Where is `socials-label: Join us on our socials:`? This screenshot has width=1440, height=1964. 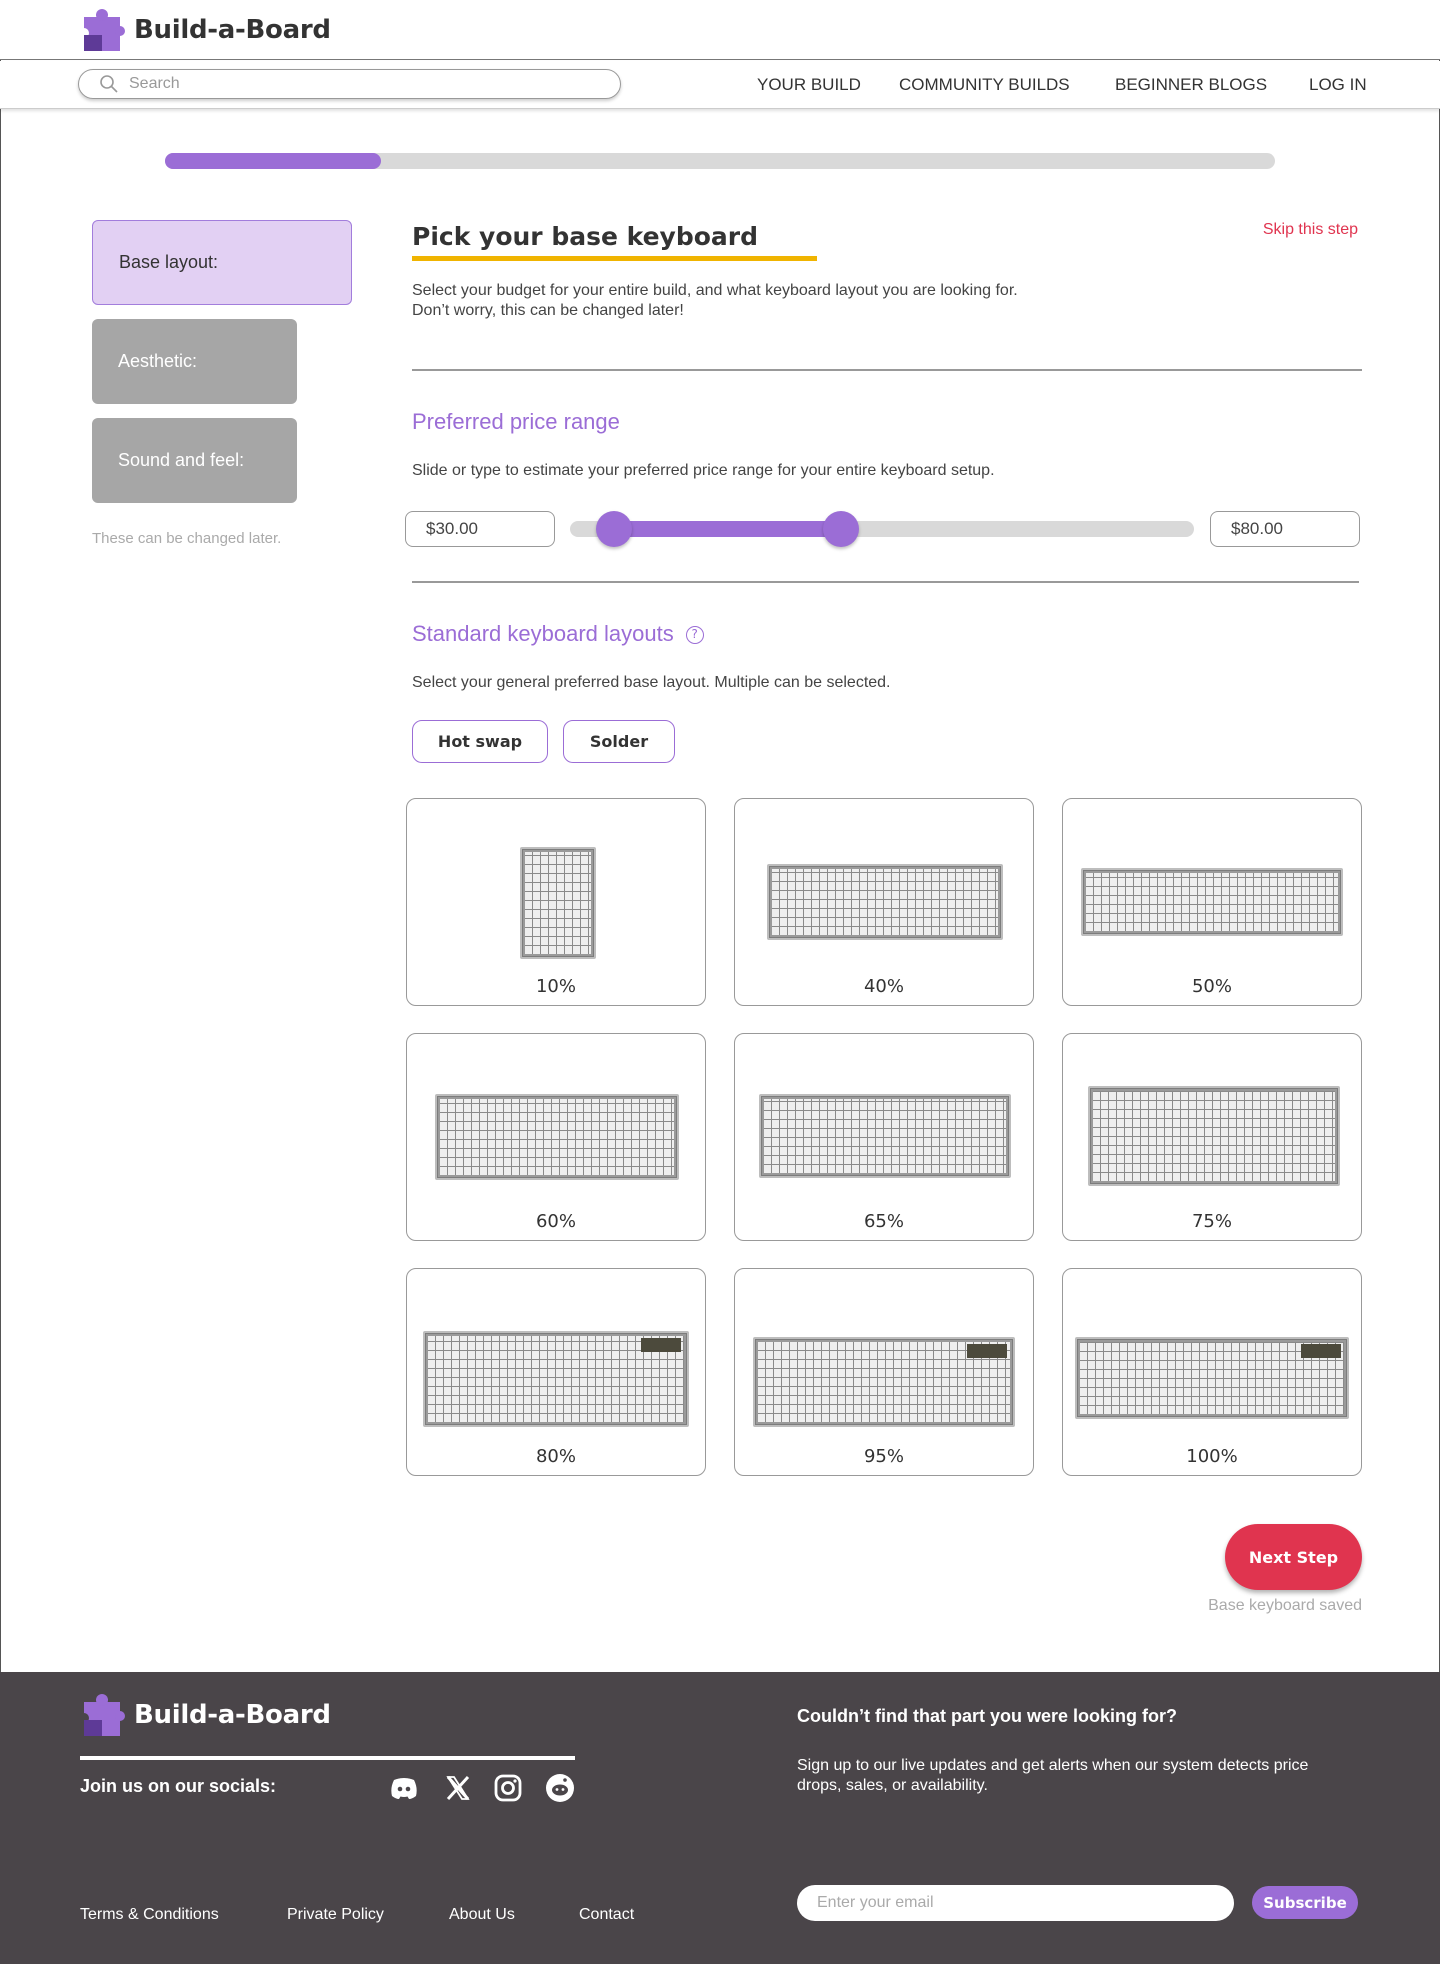
socials-label: Join us on our socials: is located at coordinates (178, 1786).